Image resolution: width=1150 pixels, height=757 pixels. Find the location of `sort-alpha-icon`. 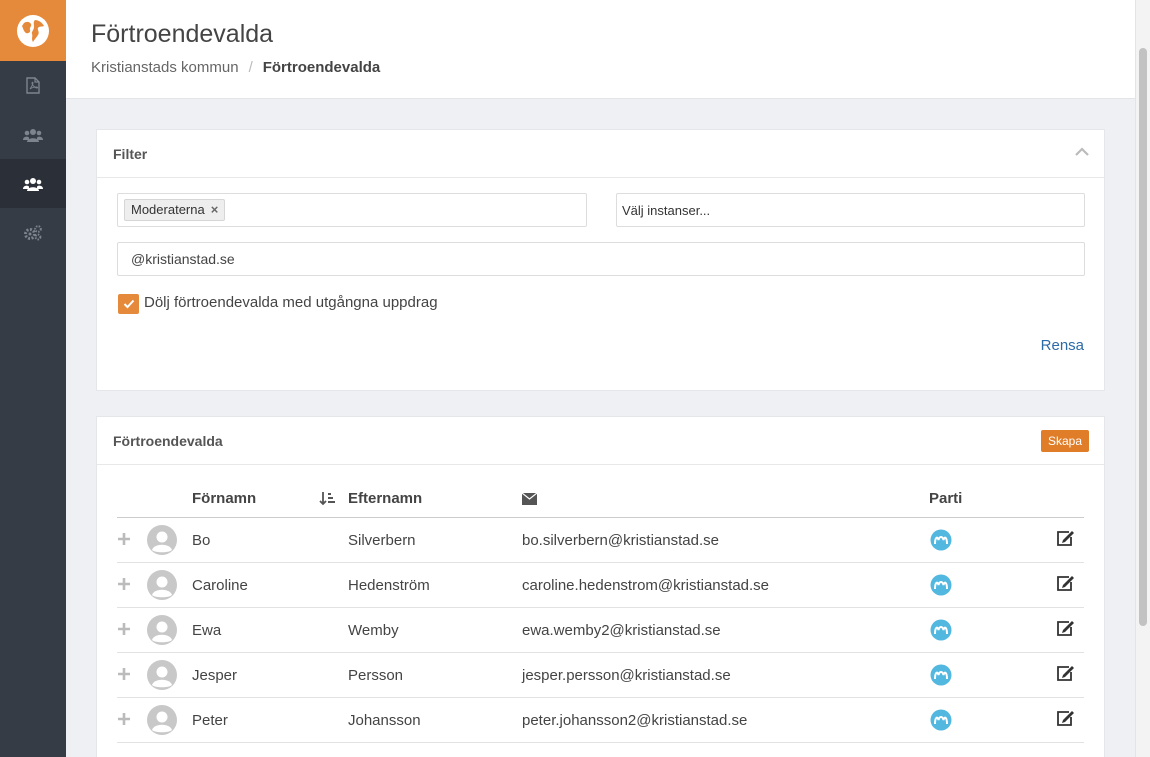

sort-alpha-icon is located at coordinates (327, 498).